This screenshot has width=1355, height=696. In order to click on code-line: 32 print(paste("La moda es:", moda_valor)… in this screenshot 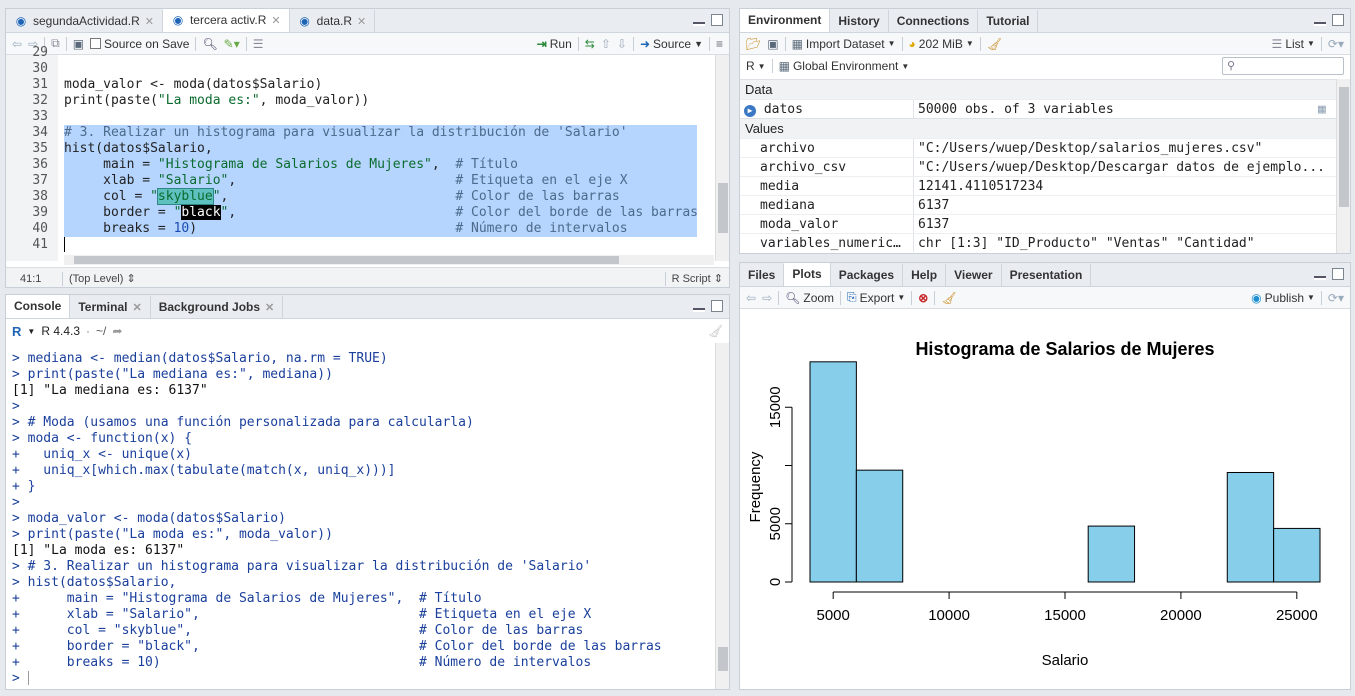, I will do `click(360, 101)`.